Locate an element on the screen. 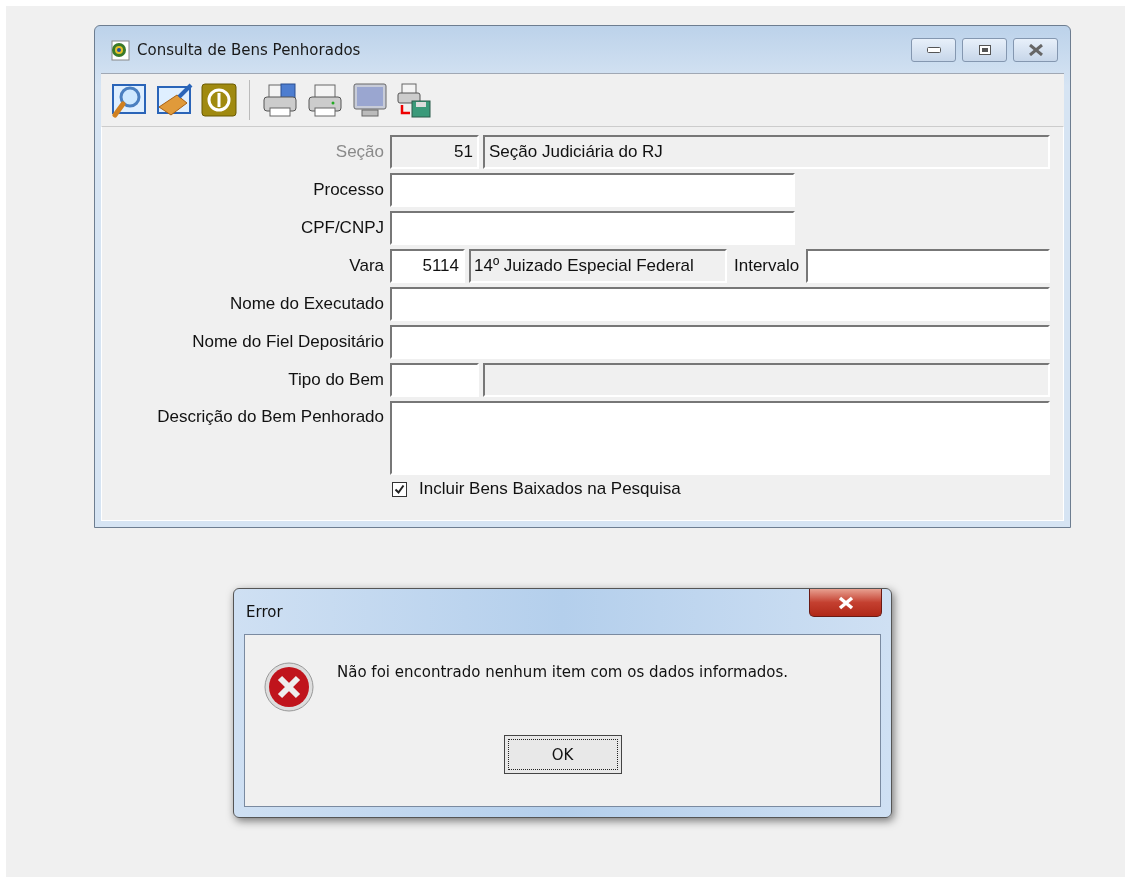  field-label: Seção is located at coordinates (359, 152).